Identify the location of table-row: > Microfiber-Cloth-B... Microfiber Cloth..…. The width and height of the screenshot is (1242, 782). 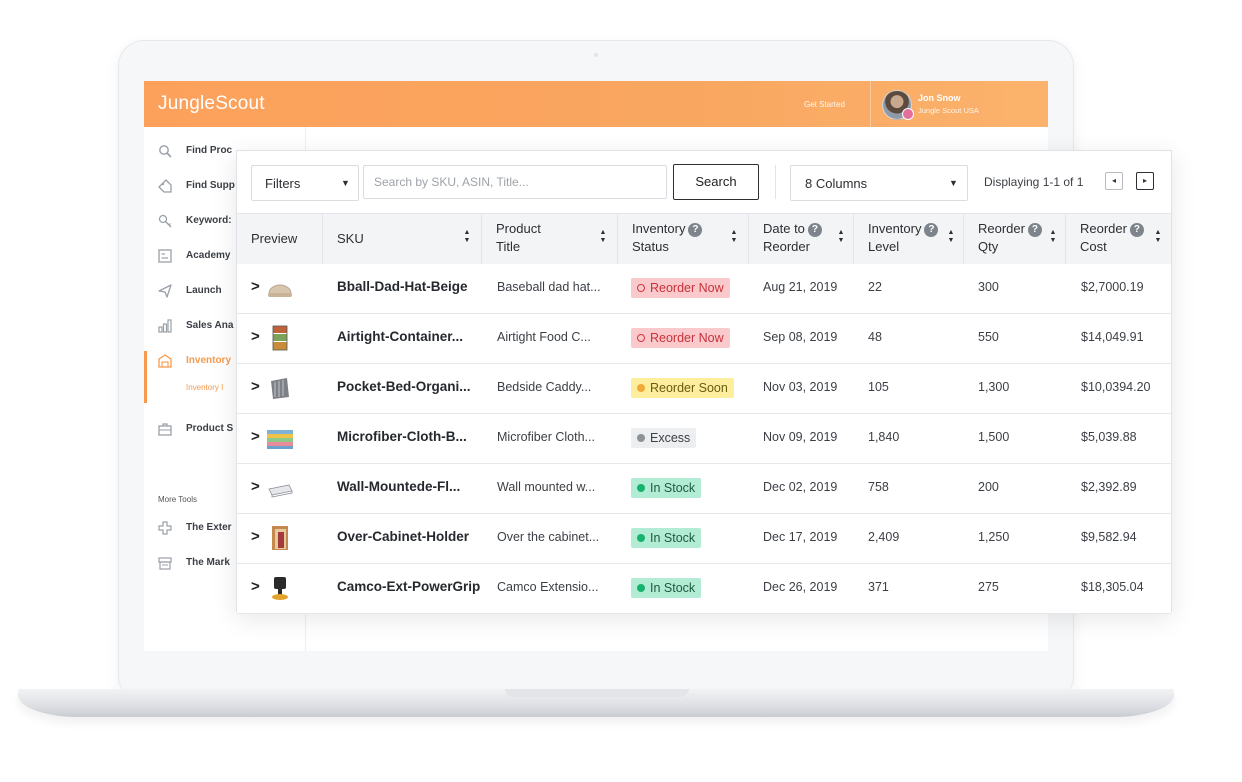
(704, 439).